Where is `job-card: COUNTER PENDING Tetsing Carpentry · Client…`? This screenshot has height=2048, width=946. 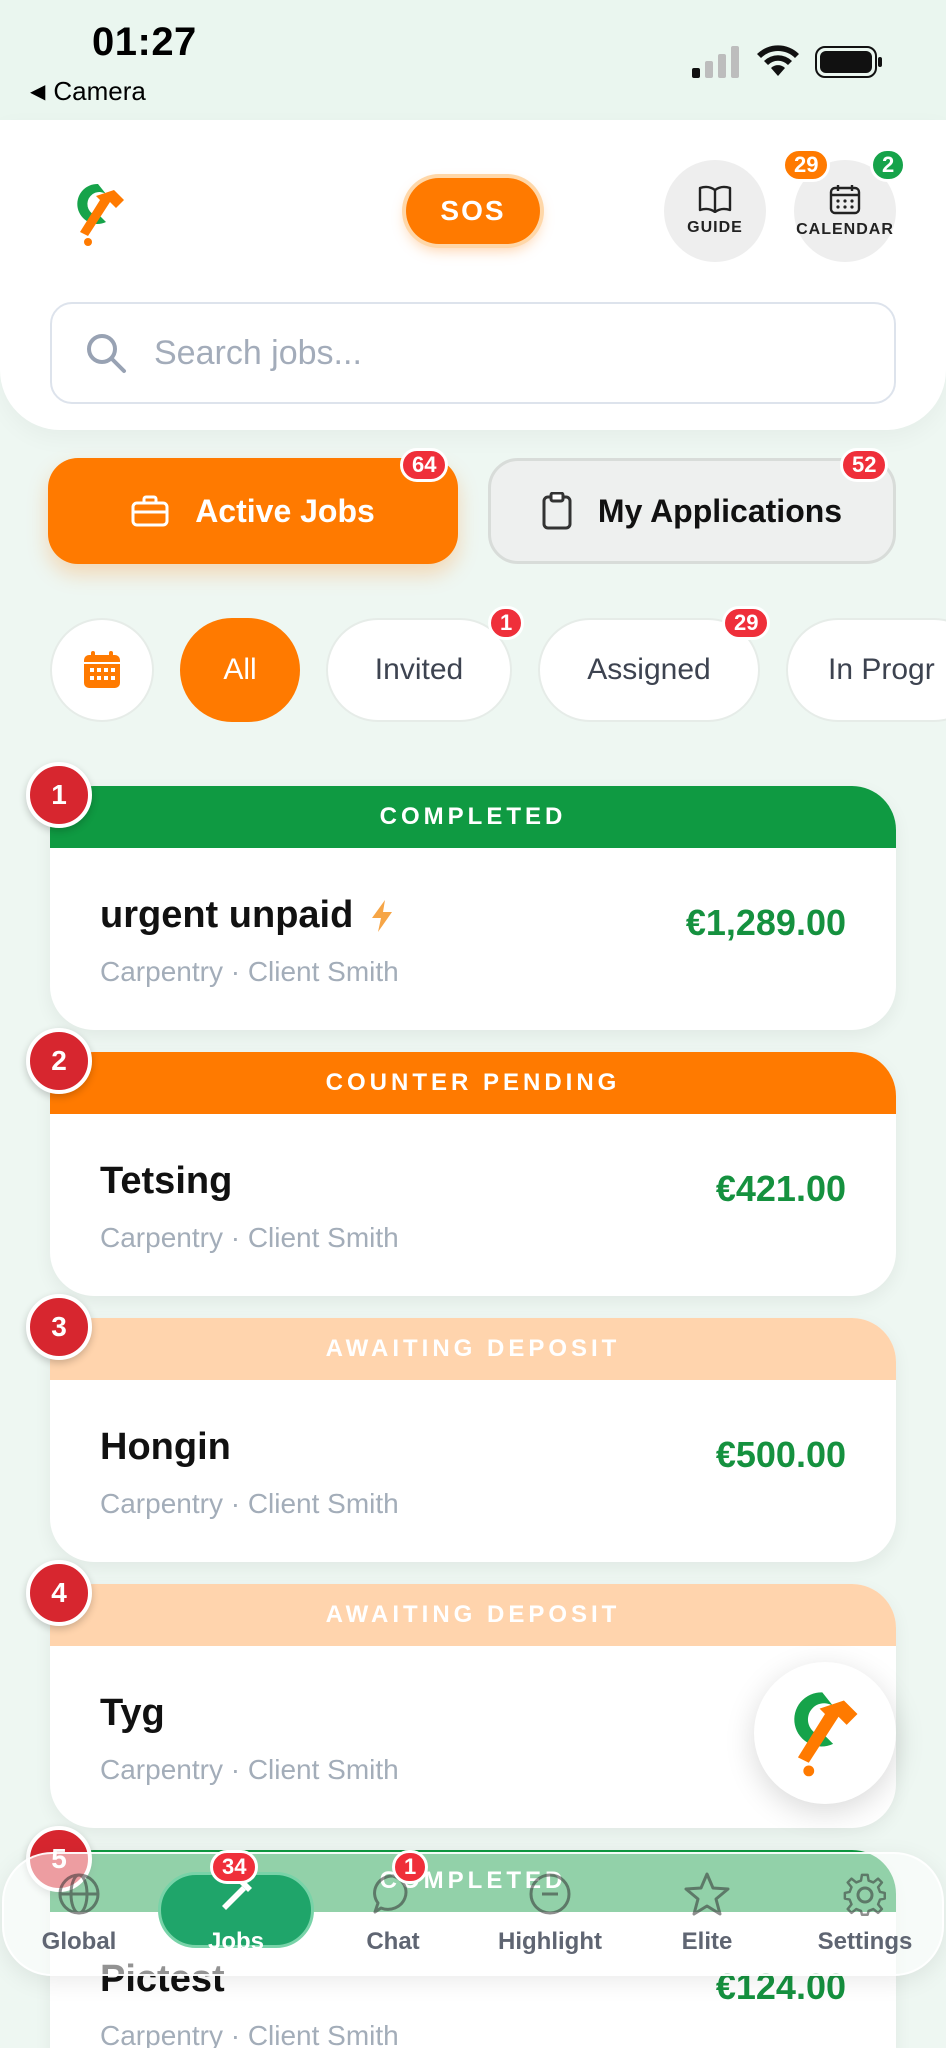 job-card: COUNTER PENDING Tetsing Carpentry · Client… is located at coordinates (473, 1174).